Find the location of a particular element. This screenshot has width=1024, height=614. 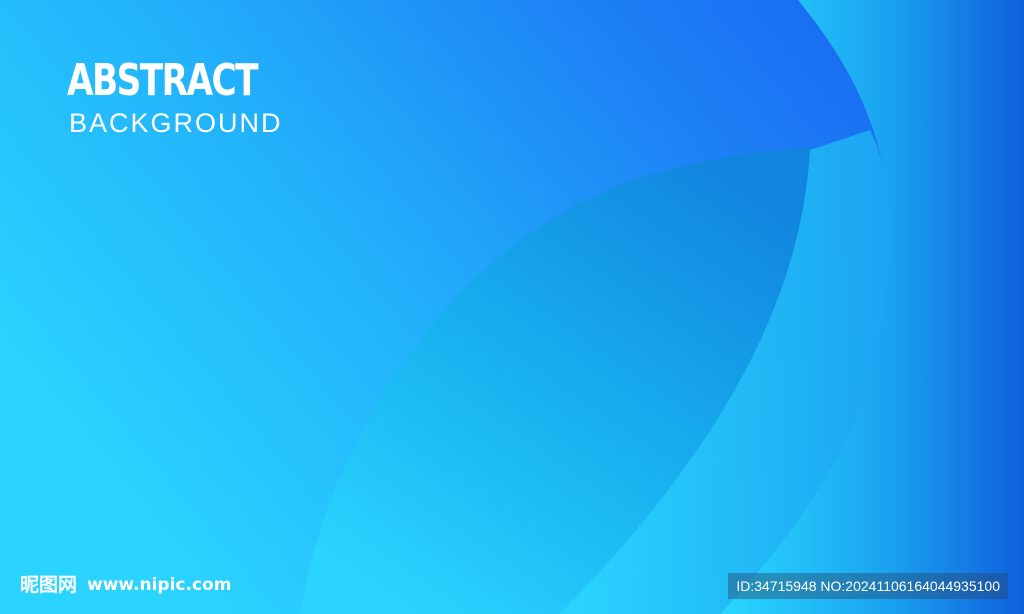

watermark-site-link: www.nipic.com is located at coordinates (159, 585).